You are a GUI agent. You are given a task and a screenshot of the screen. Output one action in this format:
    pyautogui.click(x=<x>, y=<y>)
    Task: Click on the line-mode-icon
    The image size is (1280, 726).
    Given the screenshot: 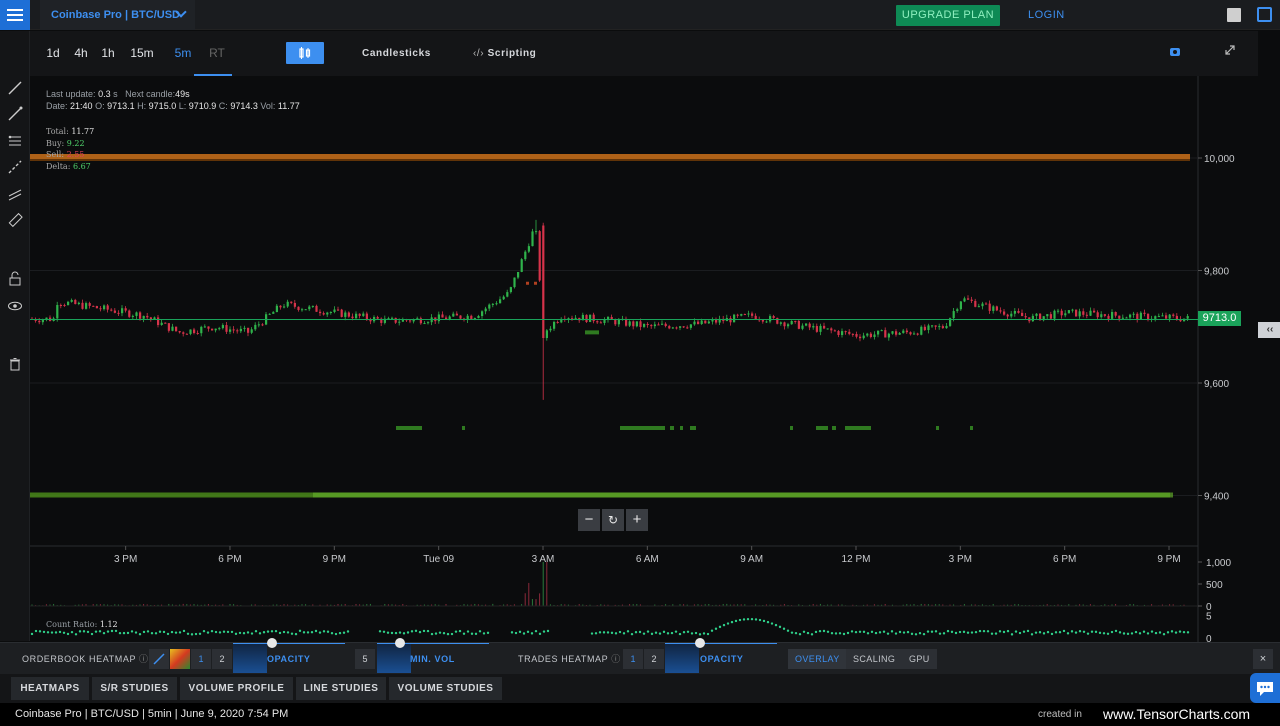 What is the action you would take?
    pyautogui.click(x=159, y=659)
    